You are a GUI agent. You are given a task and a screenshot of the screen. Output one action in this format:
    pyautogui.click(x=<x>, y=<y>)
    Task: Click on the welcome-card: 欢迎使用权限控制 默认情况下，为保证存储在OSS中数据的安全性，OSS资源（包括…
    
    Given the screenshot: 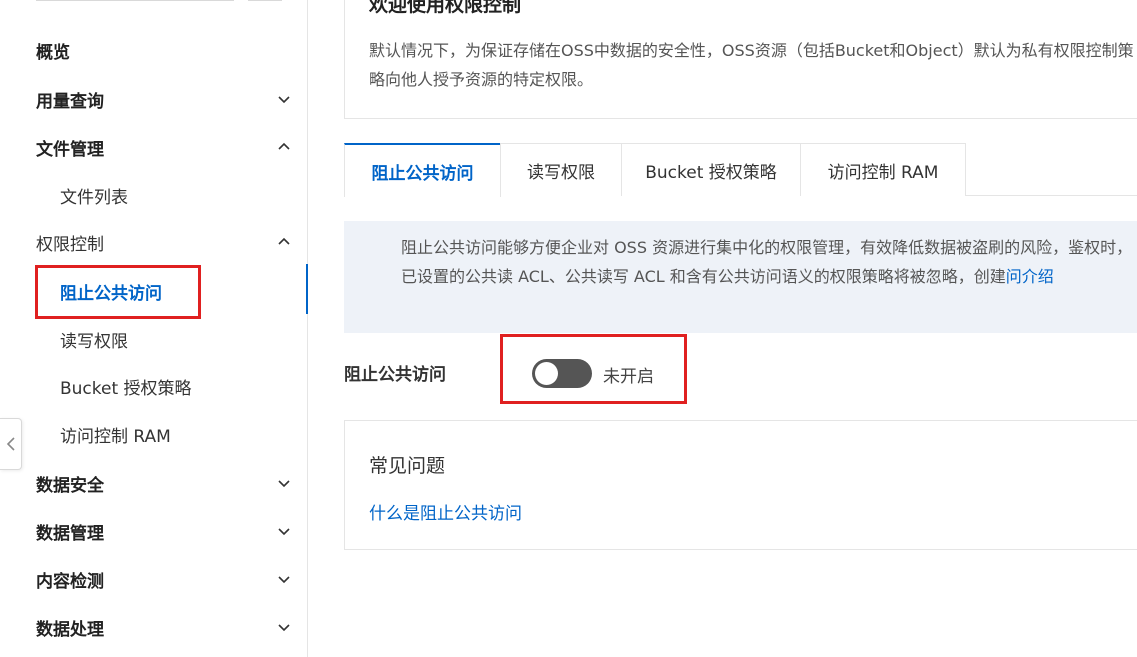 What is the action you would take?
    pyautogui.click(x=740, y=59)
    